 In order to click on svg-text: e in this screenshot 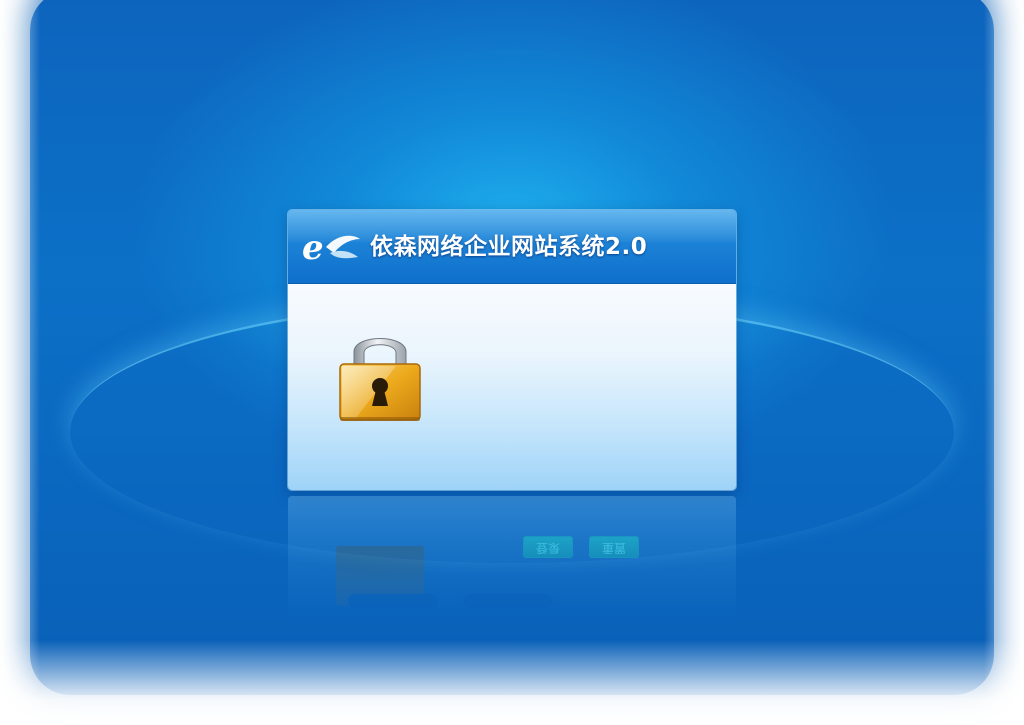, I will do `click(313, 247)`.